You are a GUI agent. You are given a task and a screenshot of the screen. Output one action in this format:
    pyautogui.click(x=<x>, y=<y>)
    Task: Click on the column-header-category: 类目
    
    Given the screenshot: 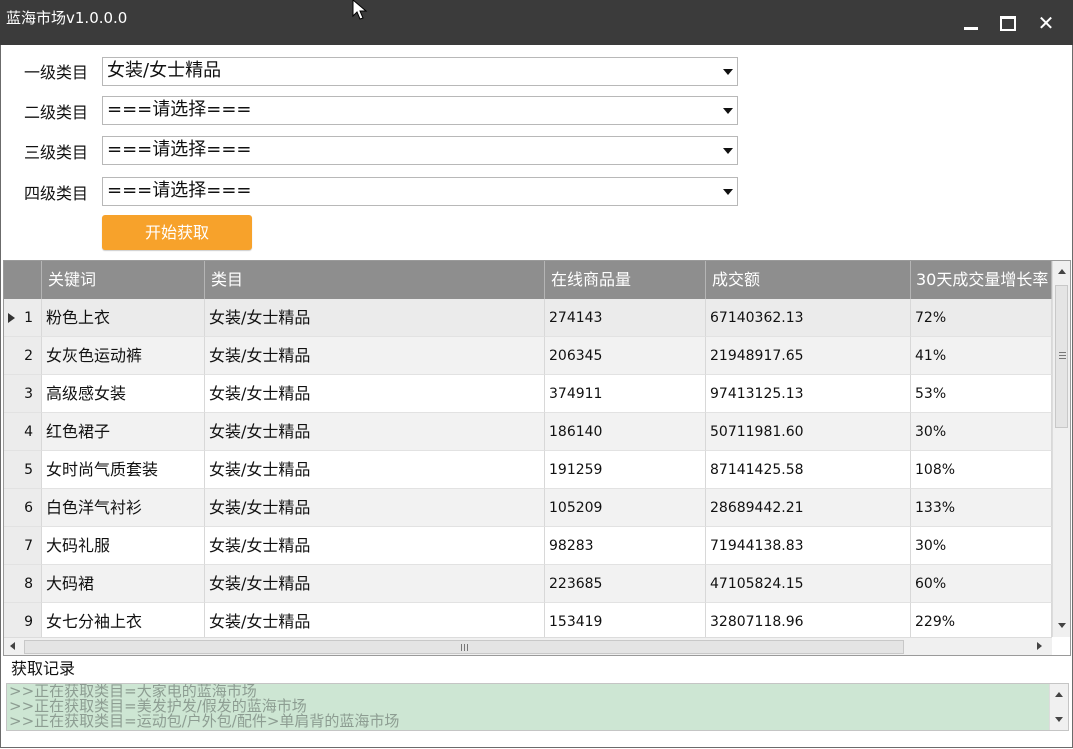 What is the action you would take?
    pyautogui.click(x=375, y=280)
    